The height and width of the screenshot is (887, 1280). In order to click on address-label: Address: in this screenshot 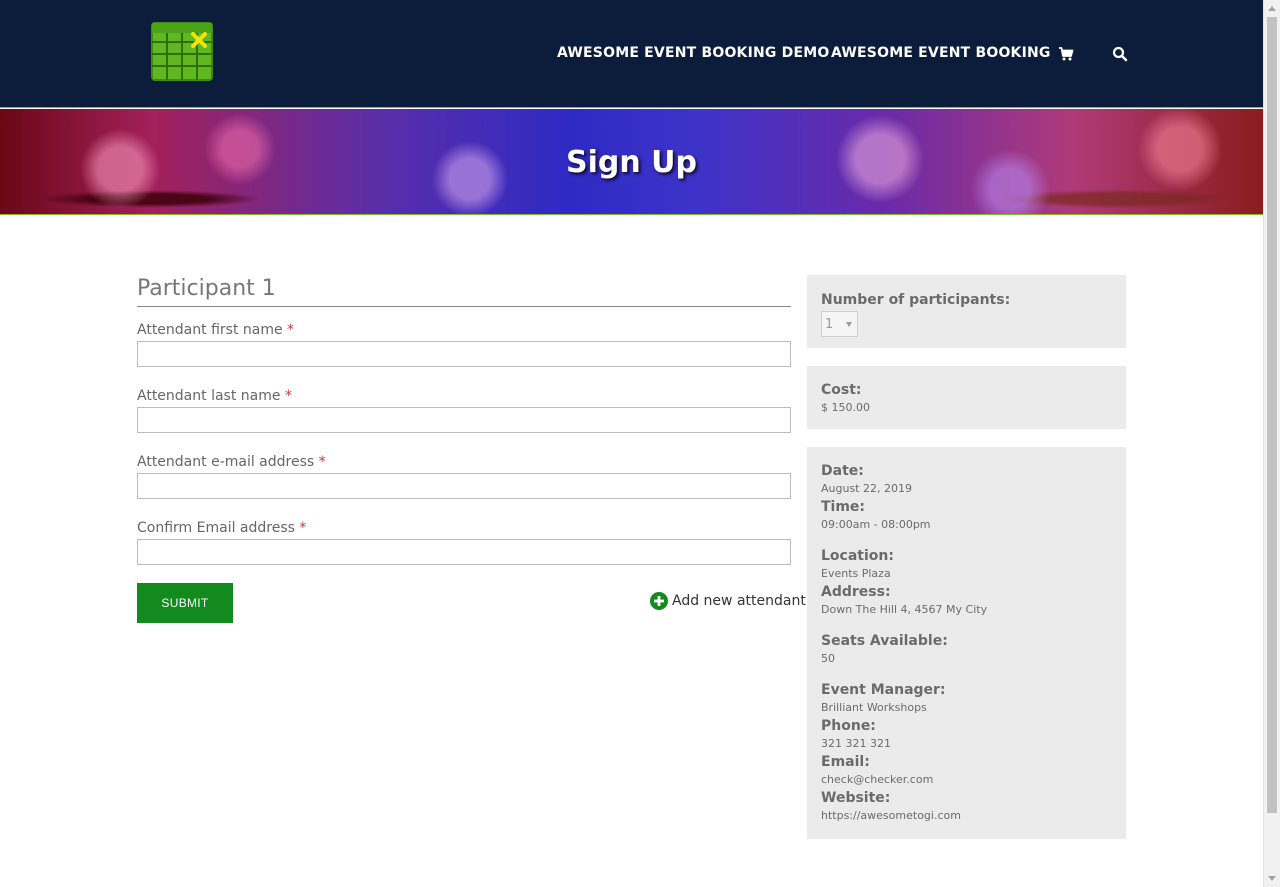, I will do `click(856, 592)`.